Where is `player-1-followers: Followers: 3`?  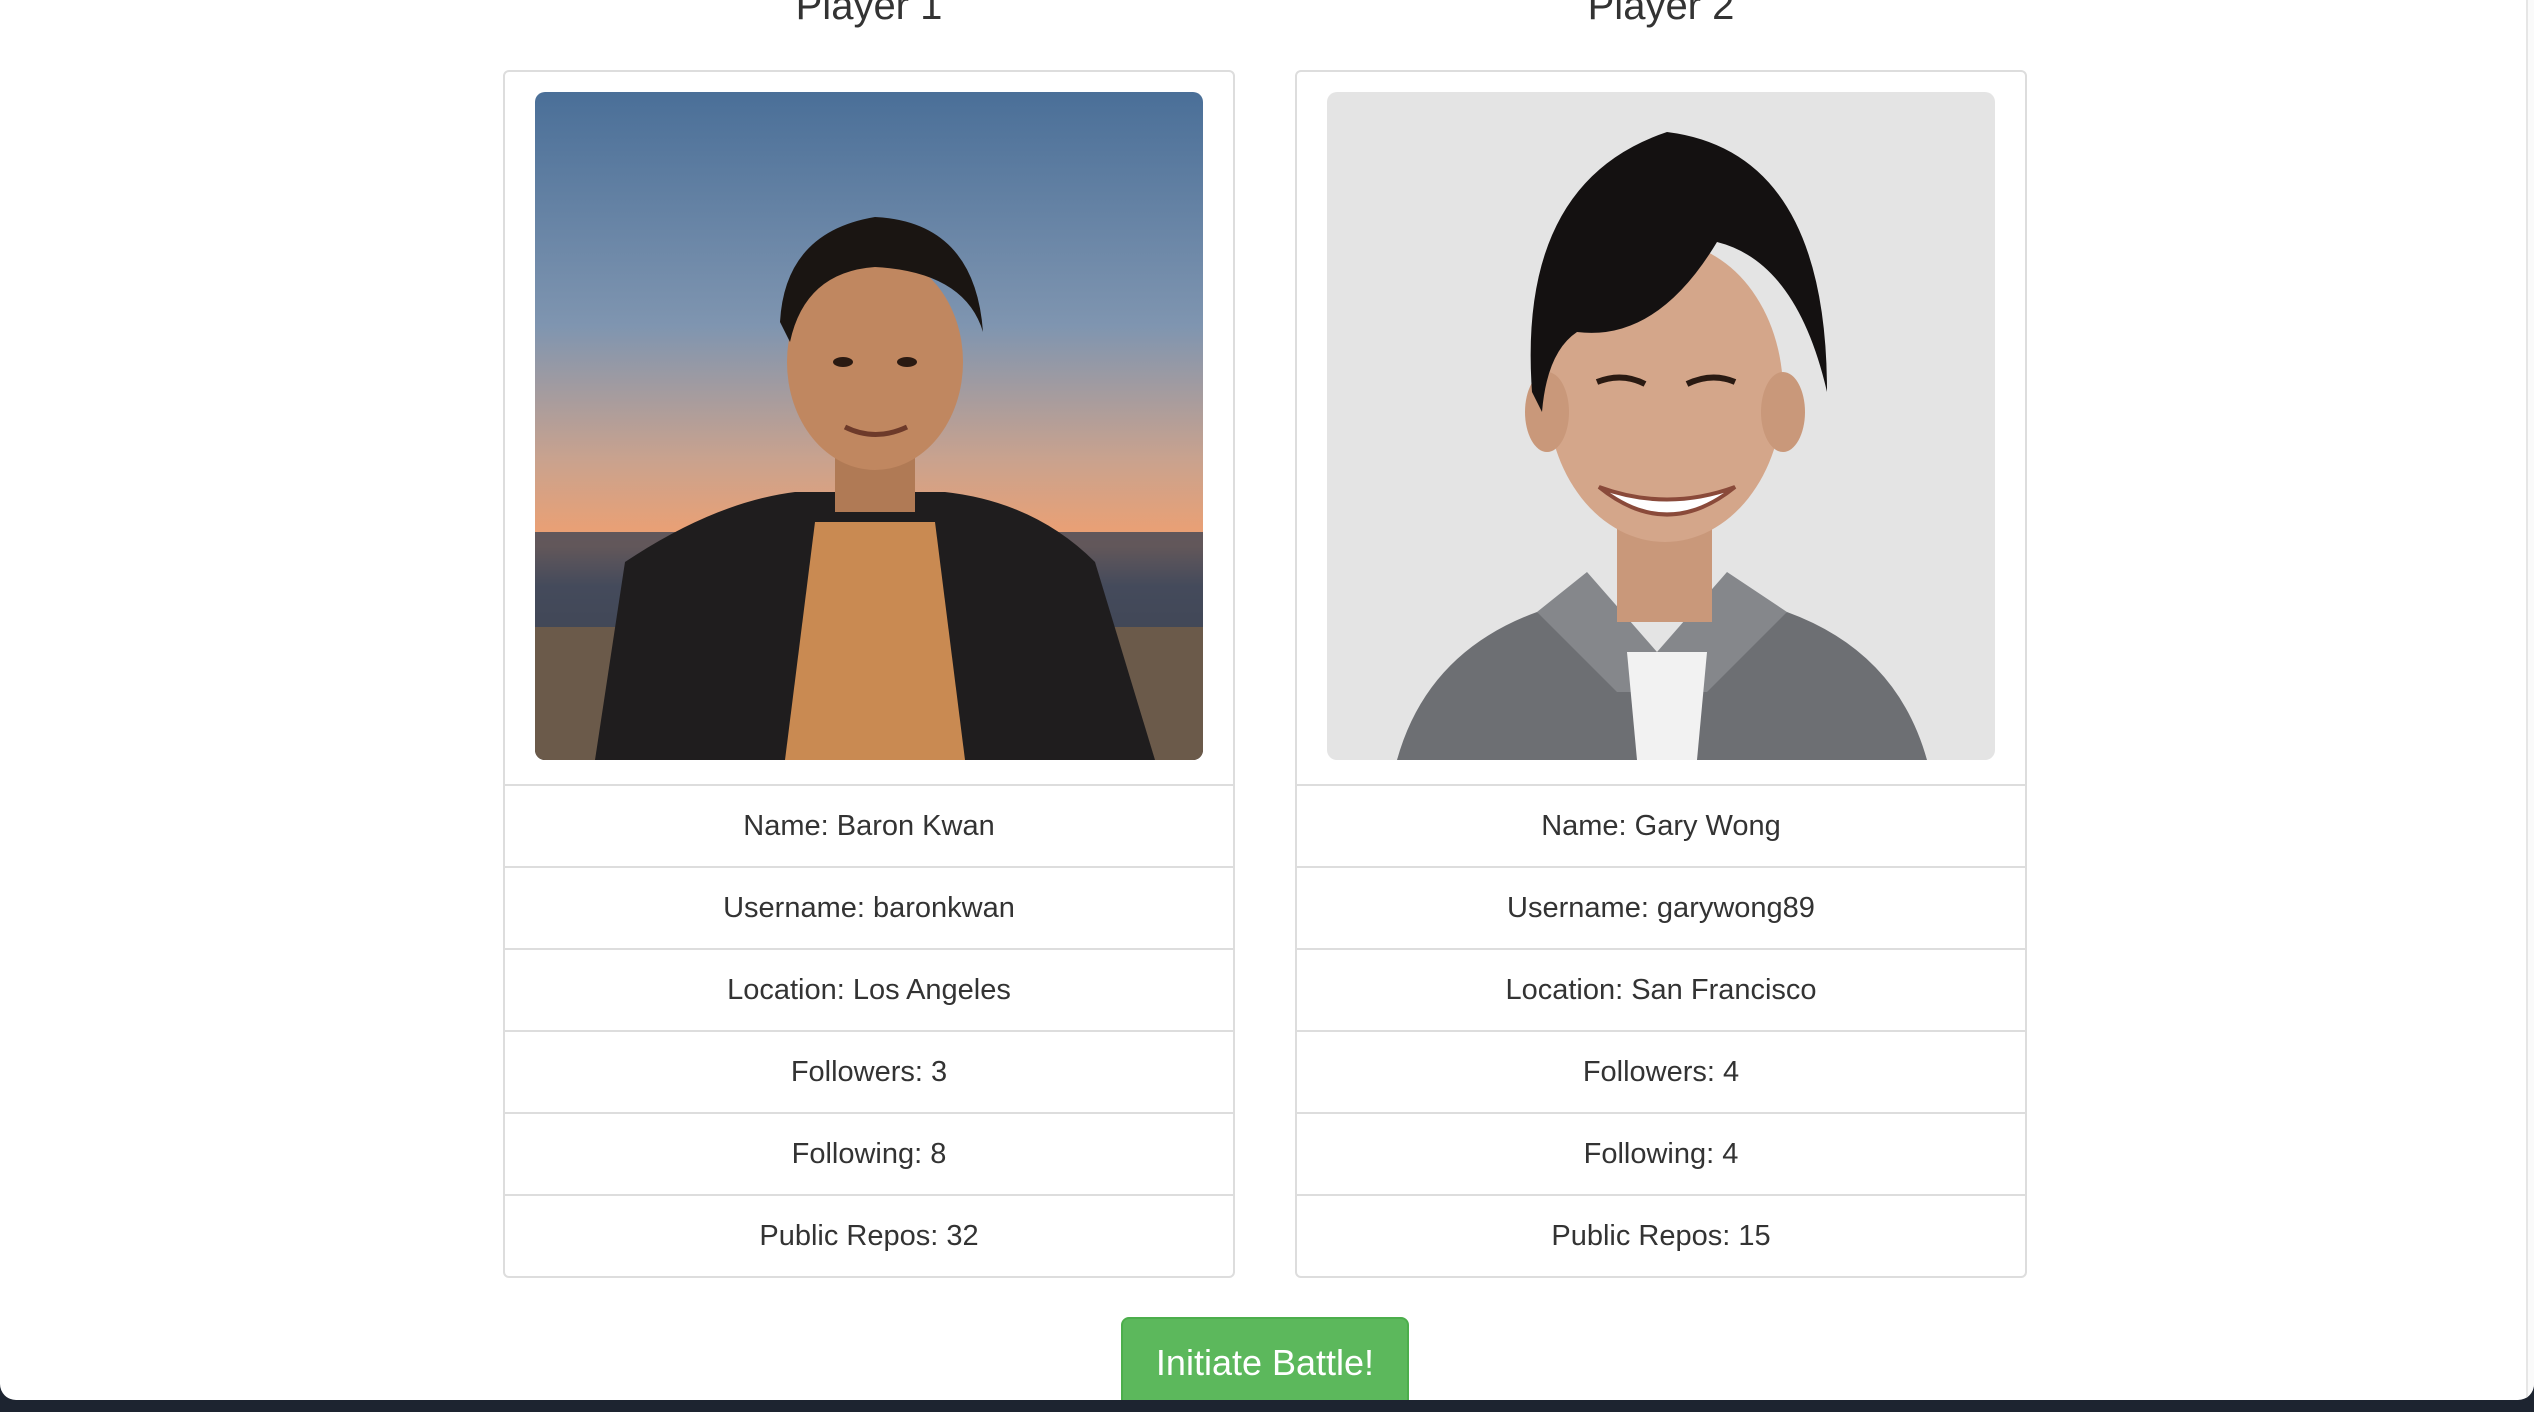 player-1-followers: Followers: 3 is located at coordinates (869, 1073).